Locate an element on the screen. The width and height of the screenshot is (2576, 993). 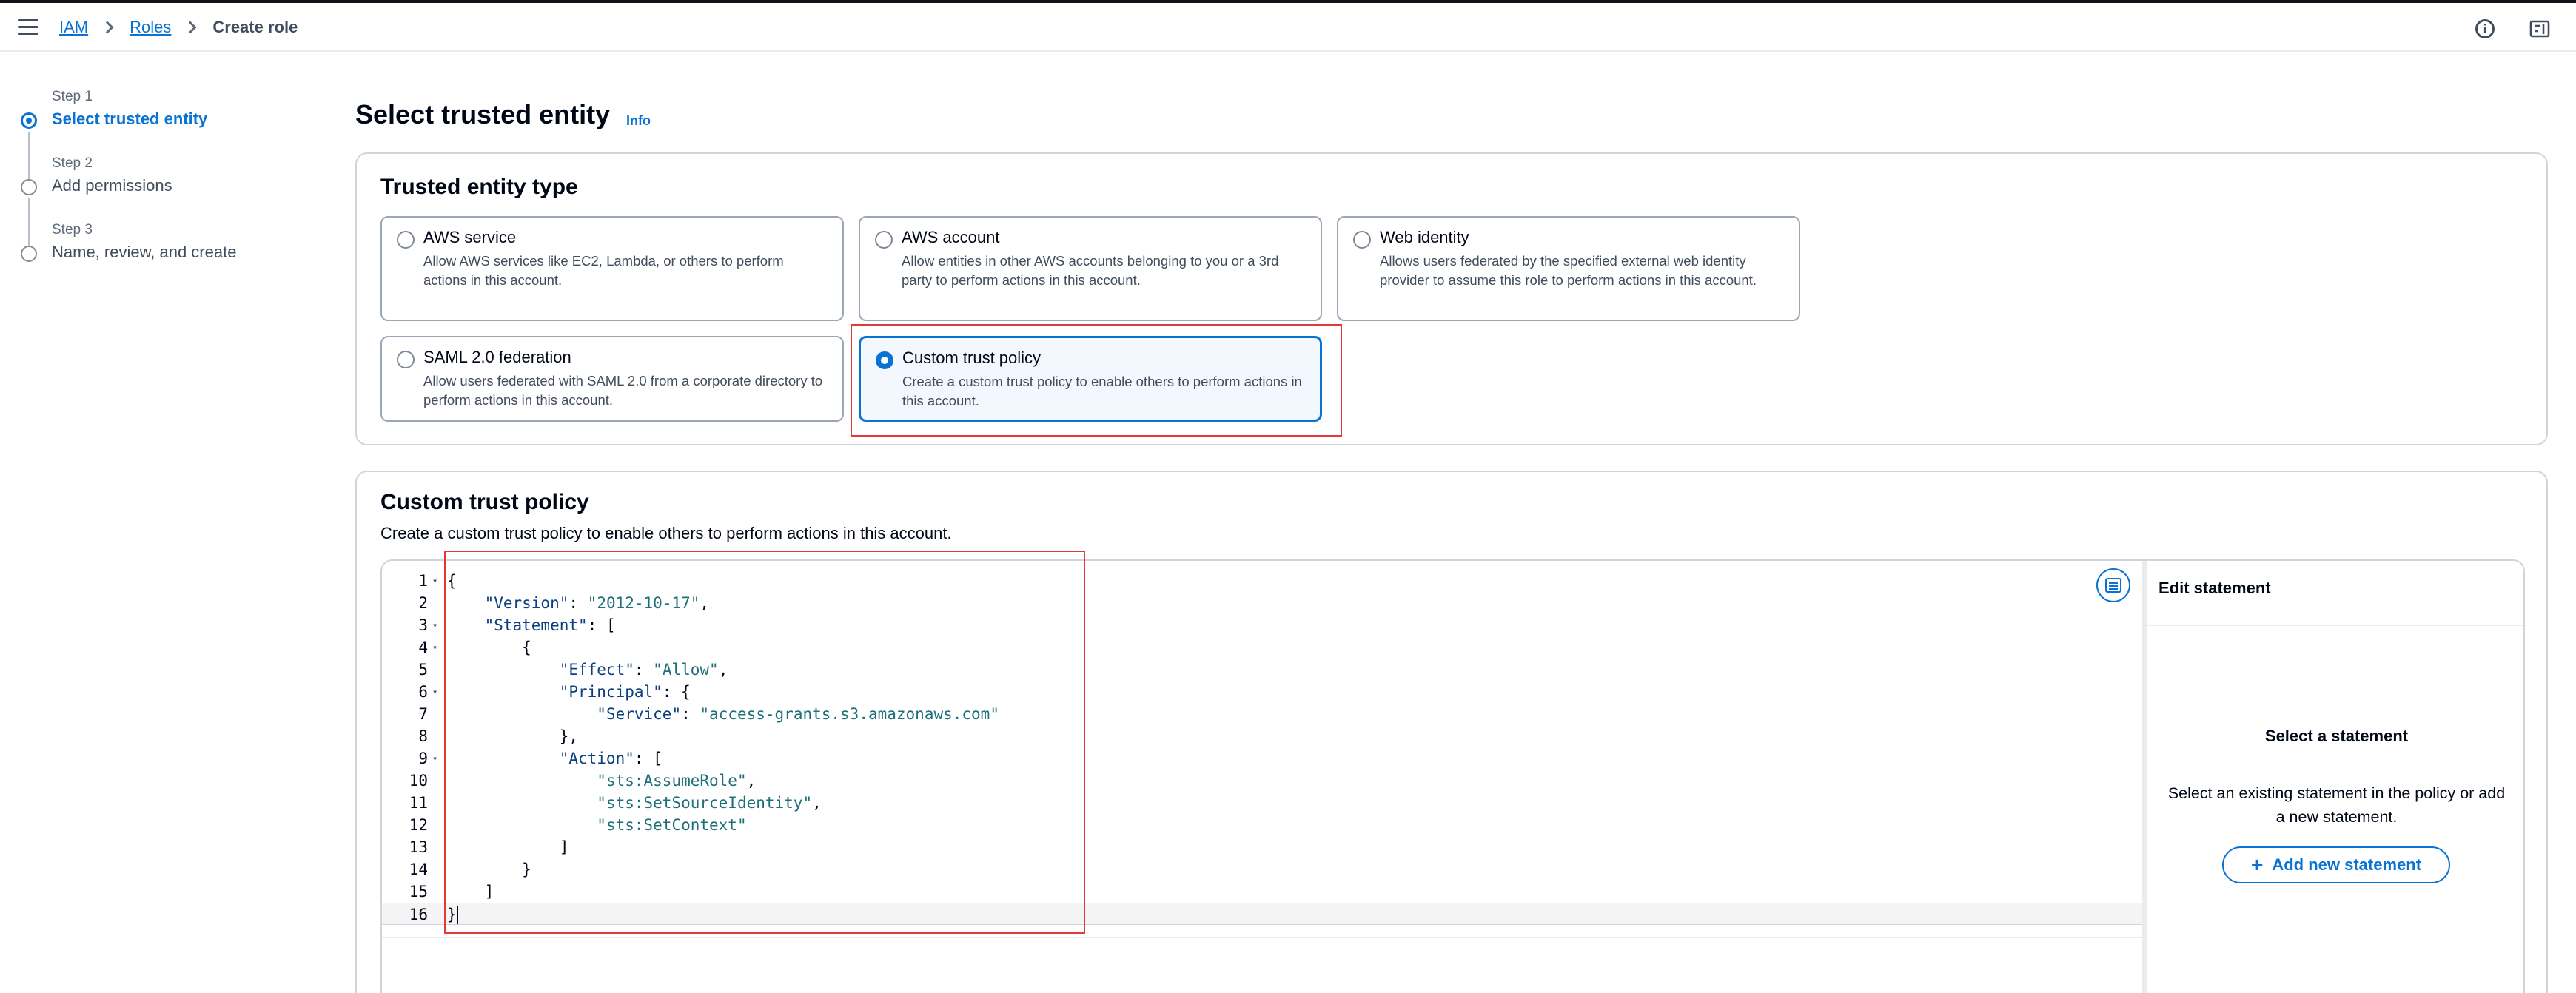
text-cursor is located at coordinates (457, 915).